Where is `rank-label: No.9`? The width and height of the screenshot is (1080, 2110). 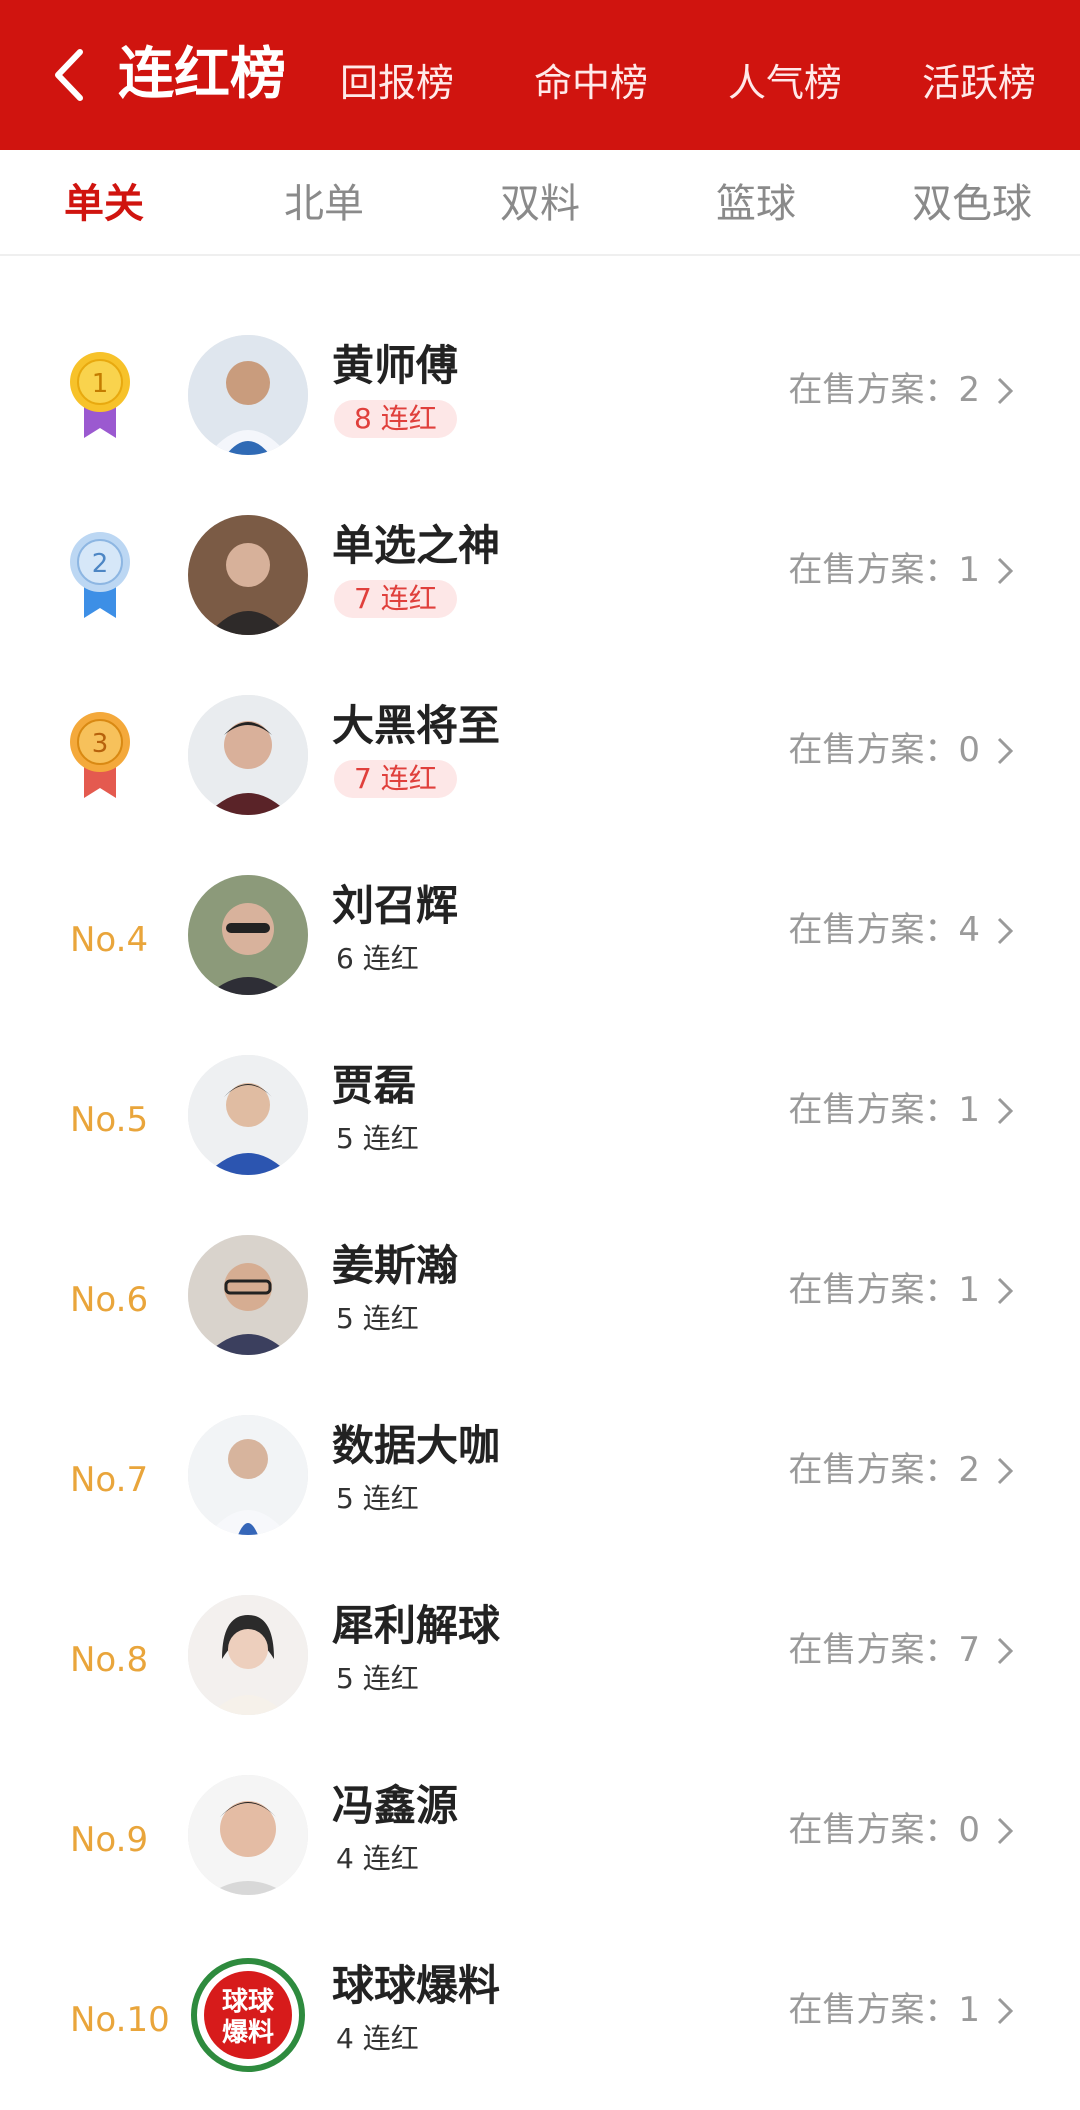 rank-label: No.9 is located at coordinates (109, 1840).